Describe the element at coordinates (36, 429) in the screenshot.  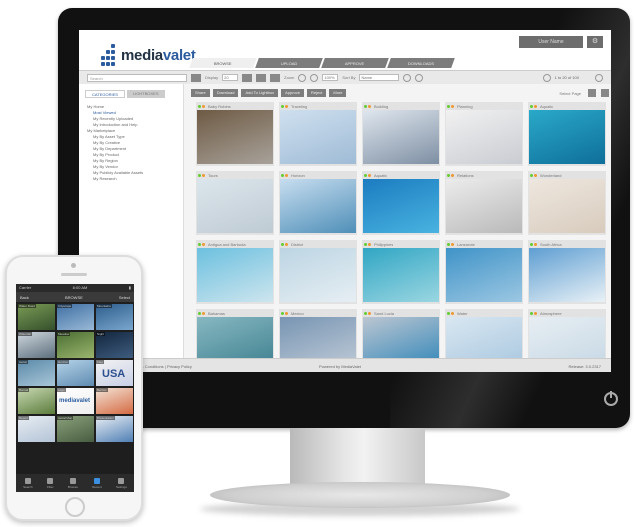
I see `phone-asset-tile: Report` at that location.